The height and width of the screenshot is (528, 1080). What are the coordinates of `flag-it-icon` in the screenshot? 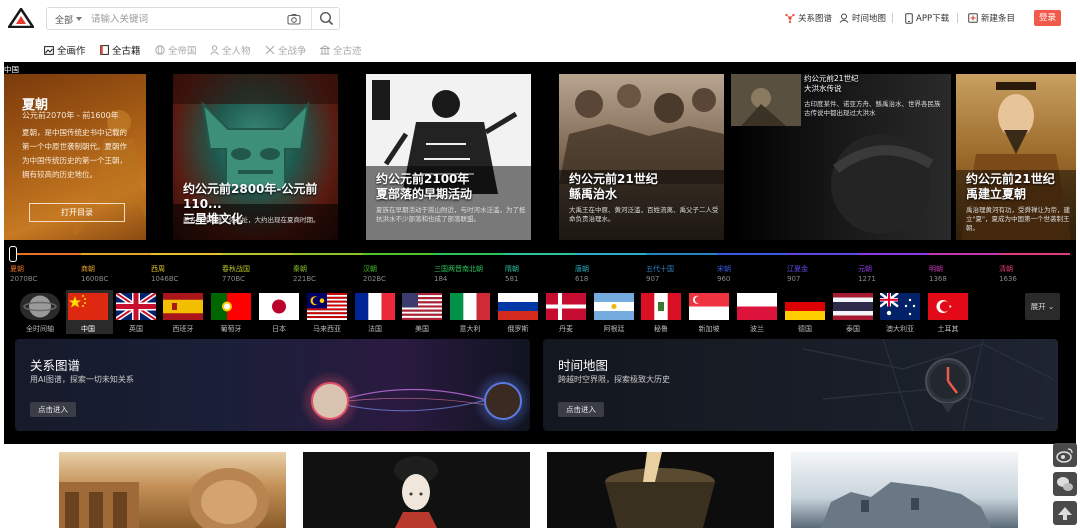 It's located at (470, 306).